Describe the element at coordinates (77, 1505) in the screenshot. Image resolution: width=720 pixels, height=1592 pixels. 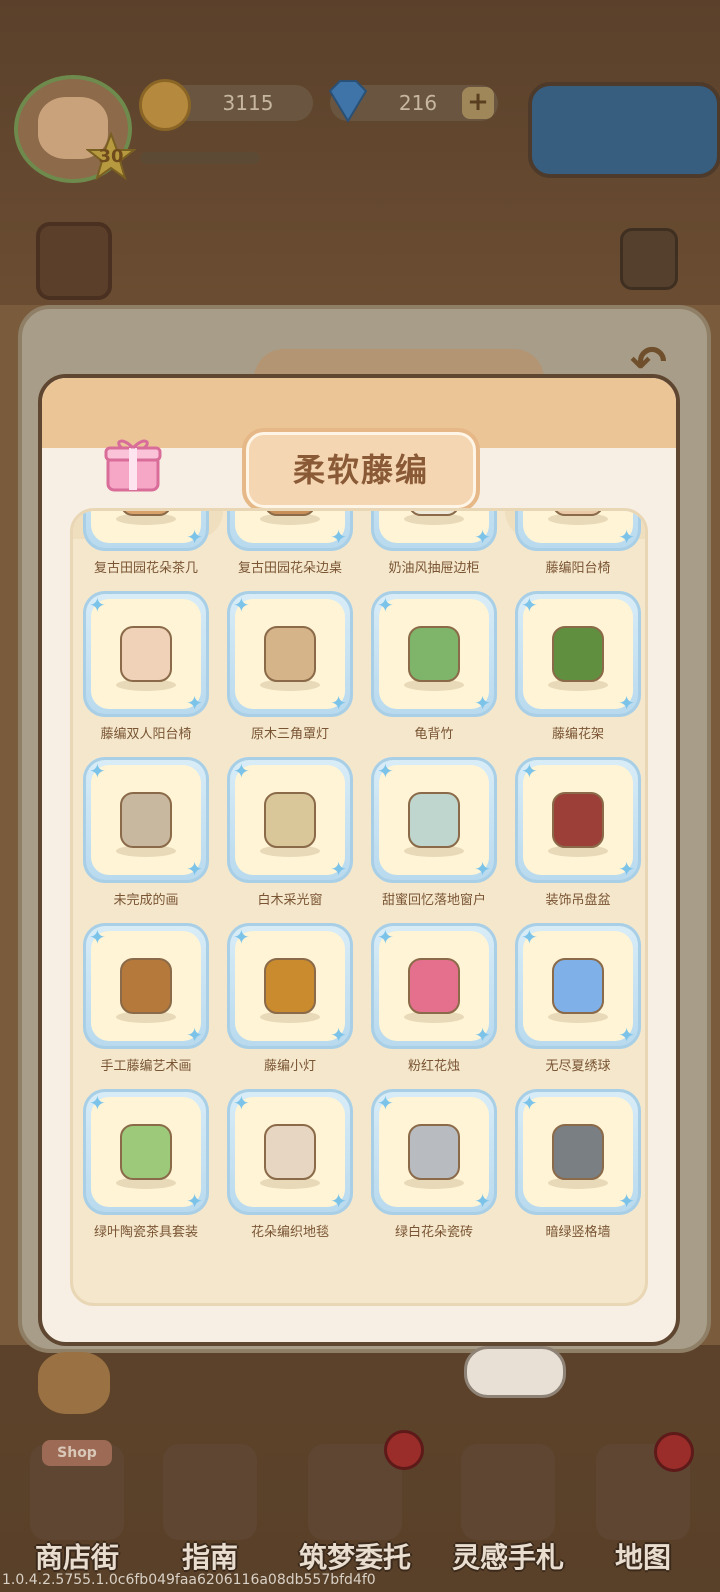
I see `nav-shop-street: Shop 商店街` at that location.